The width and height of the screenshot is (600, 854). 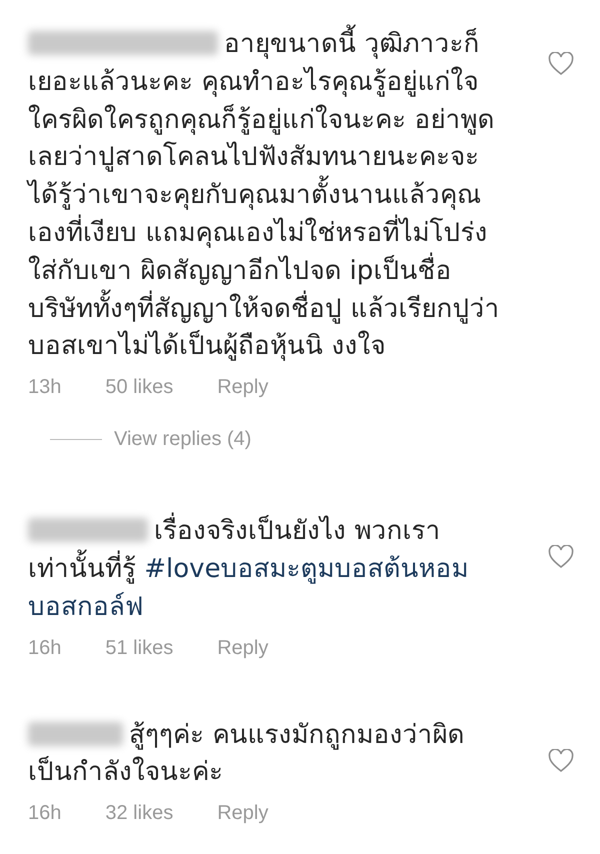 What do you see at coordinates (183, 440) in the screenshot?
I see `view-replies-button: View replies (4)` at bounding box center [183, 440].